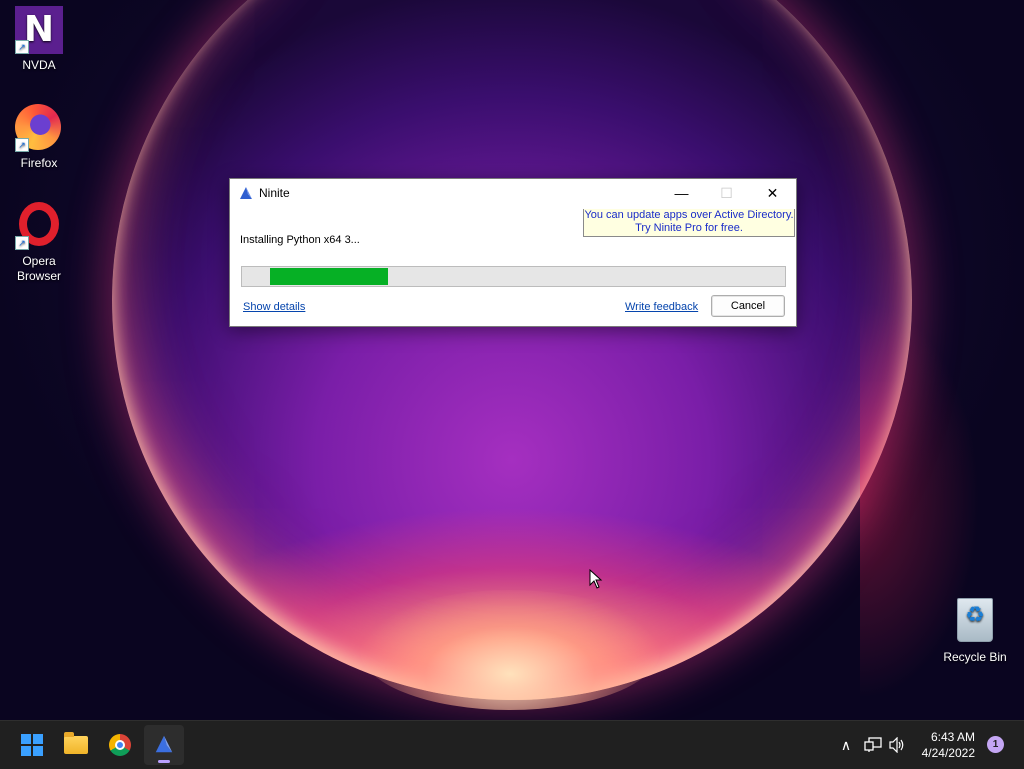 This screenshot has width=1024, height=769. I want to click on show-hidden-icons-button: ∧, so click(846, 745).